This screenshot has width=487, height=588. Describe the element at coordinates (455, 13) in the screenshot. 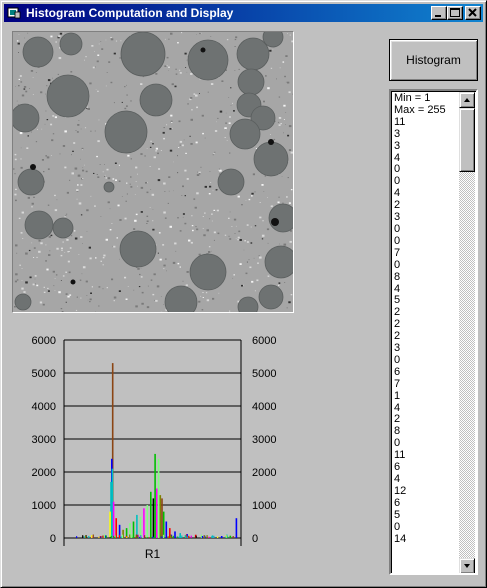

I see `maximize-button` at that location.